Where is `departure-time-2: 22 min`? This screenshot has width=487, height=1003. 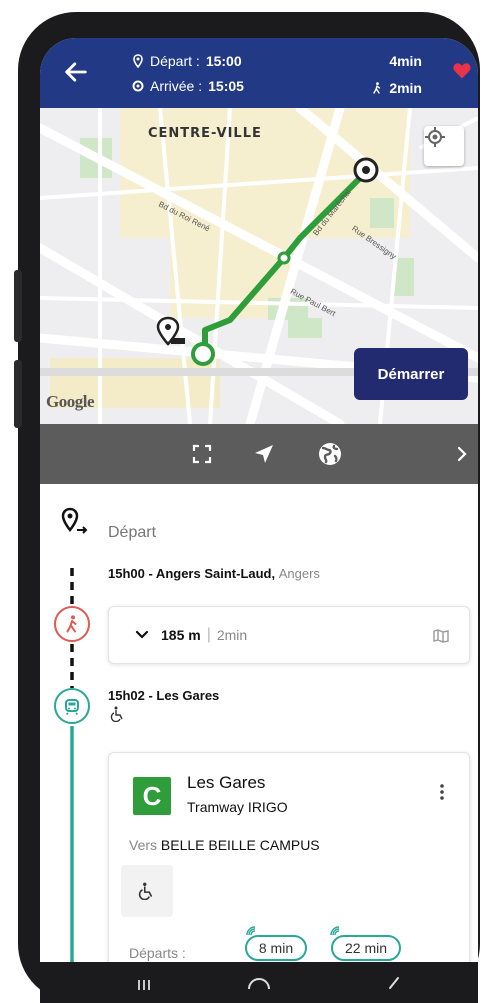 departure-time-2: 22 min is located at coordinates (366, 948).